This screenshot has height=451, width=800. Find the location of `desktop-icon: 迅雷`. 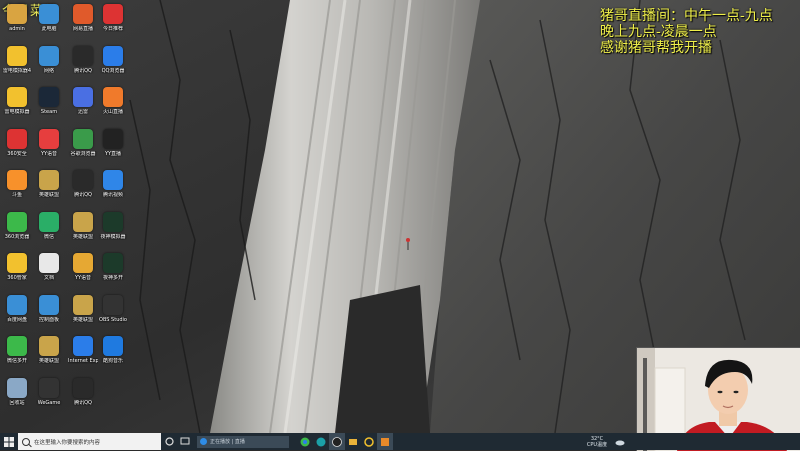

desktop-icon: 迅雷 is located at coordinates (83, 107).